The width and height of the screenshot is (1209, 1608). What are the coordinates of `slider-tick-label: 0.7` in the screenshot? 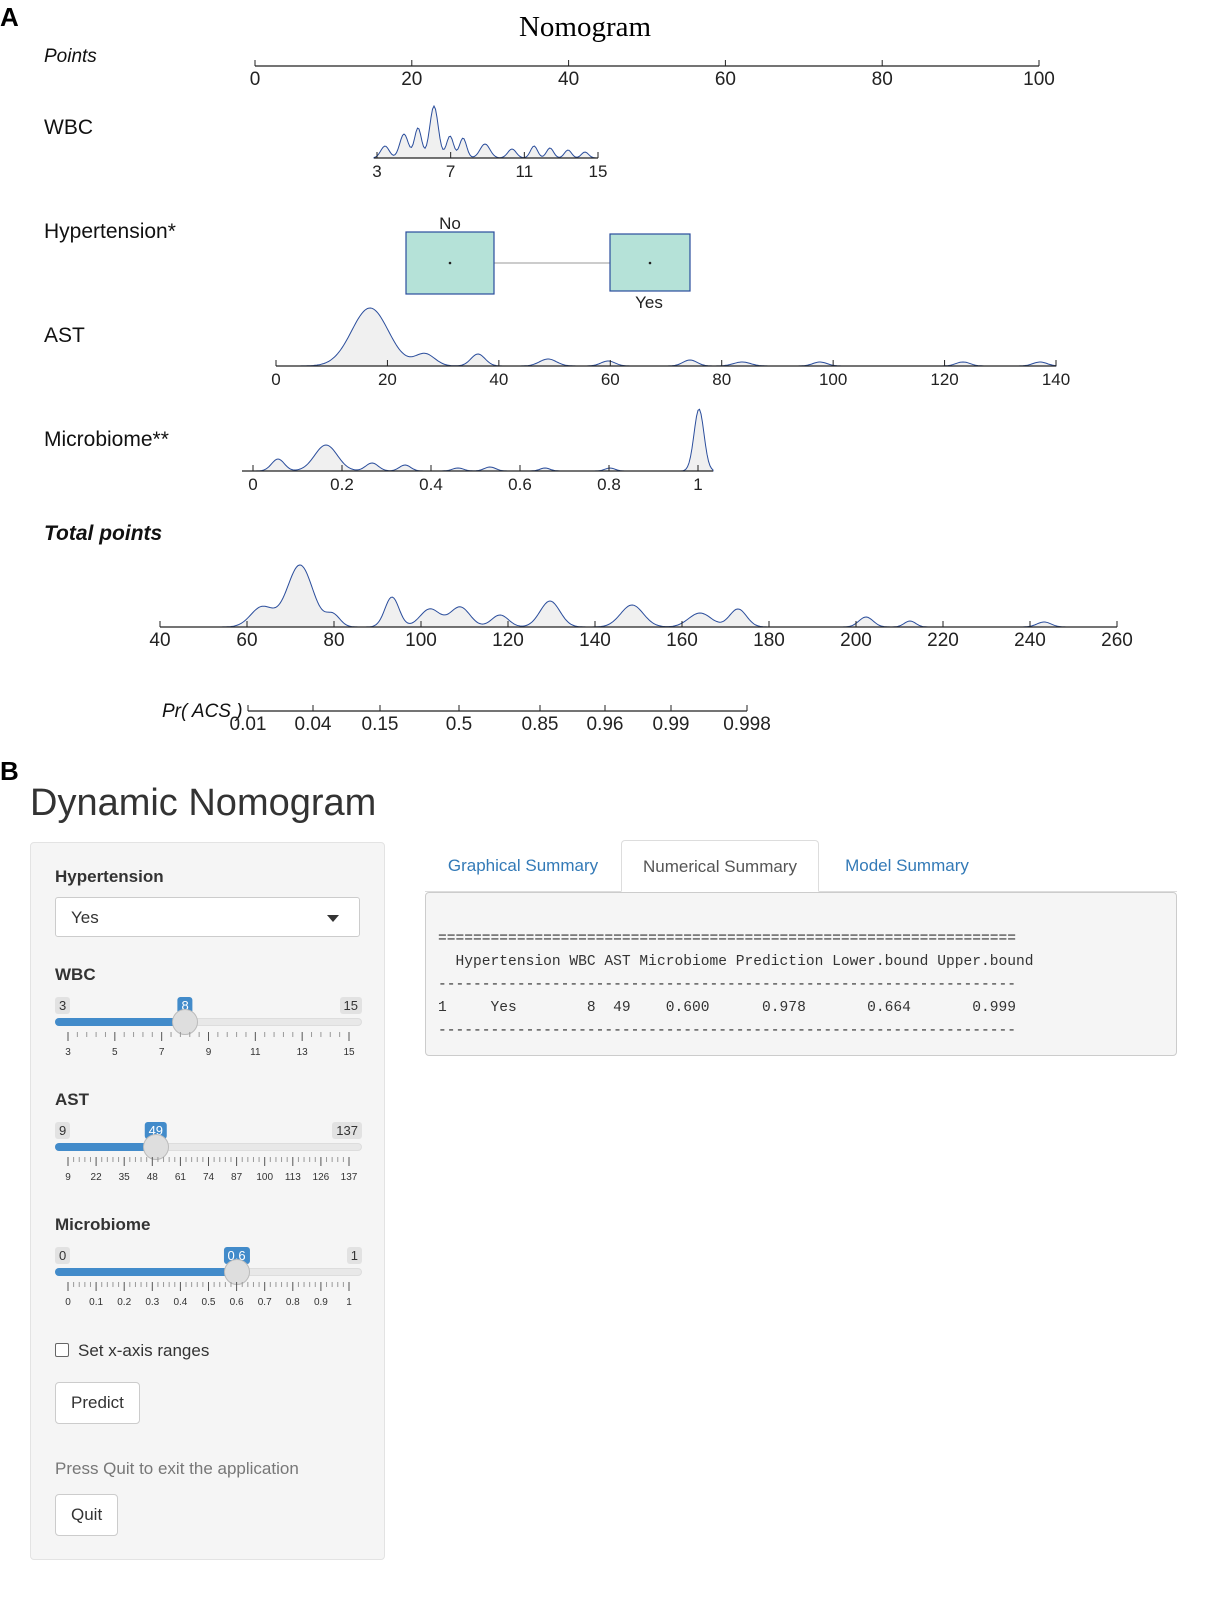 It's located at (265, 1302).